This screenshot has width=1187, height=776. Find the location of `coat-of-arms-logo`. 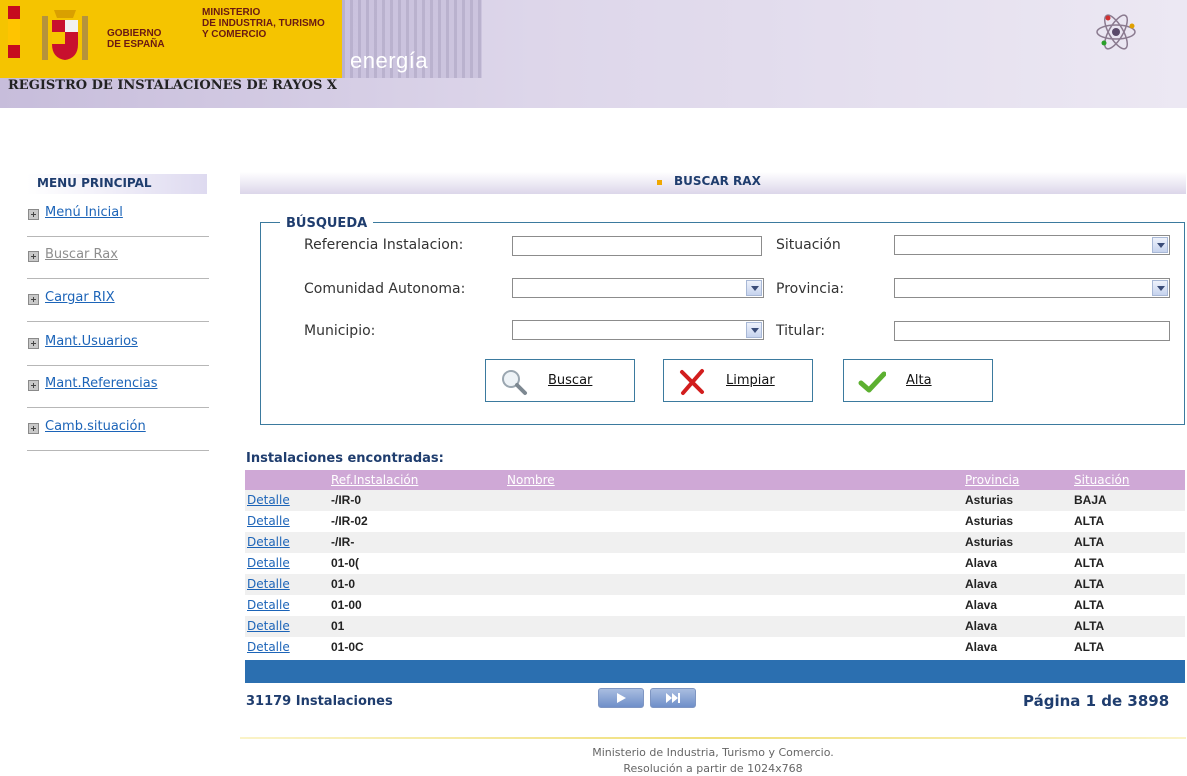

coat-of-arms-logo is located at coordinates (65, 35).